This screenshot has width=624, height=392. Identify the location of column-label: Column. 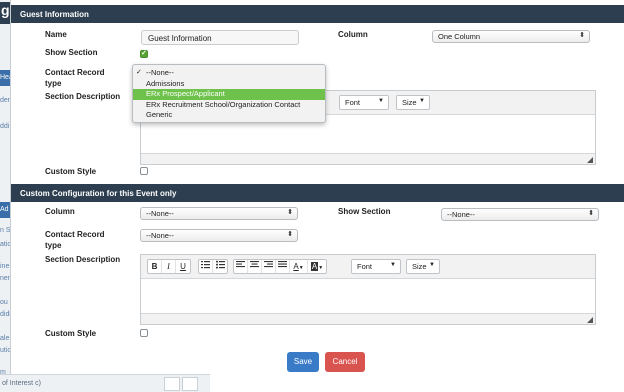
(353, 34).